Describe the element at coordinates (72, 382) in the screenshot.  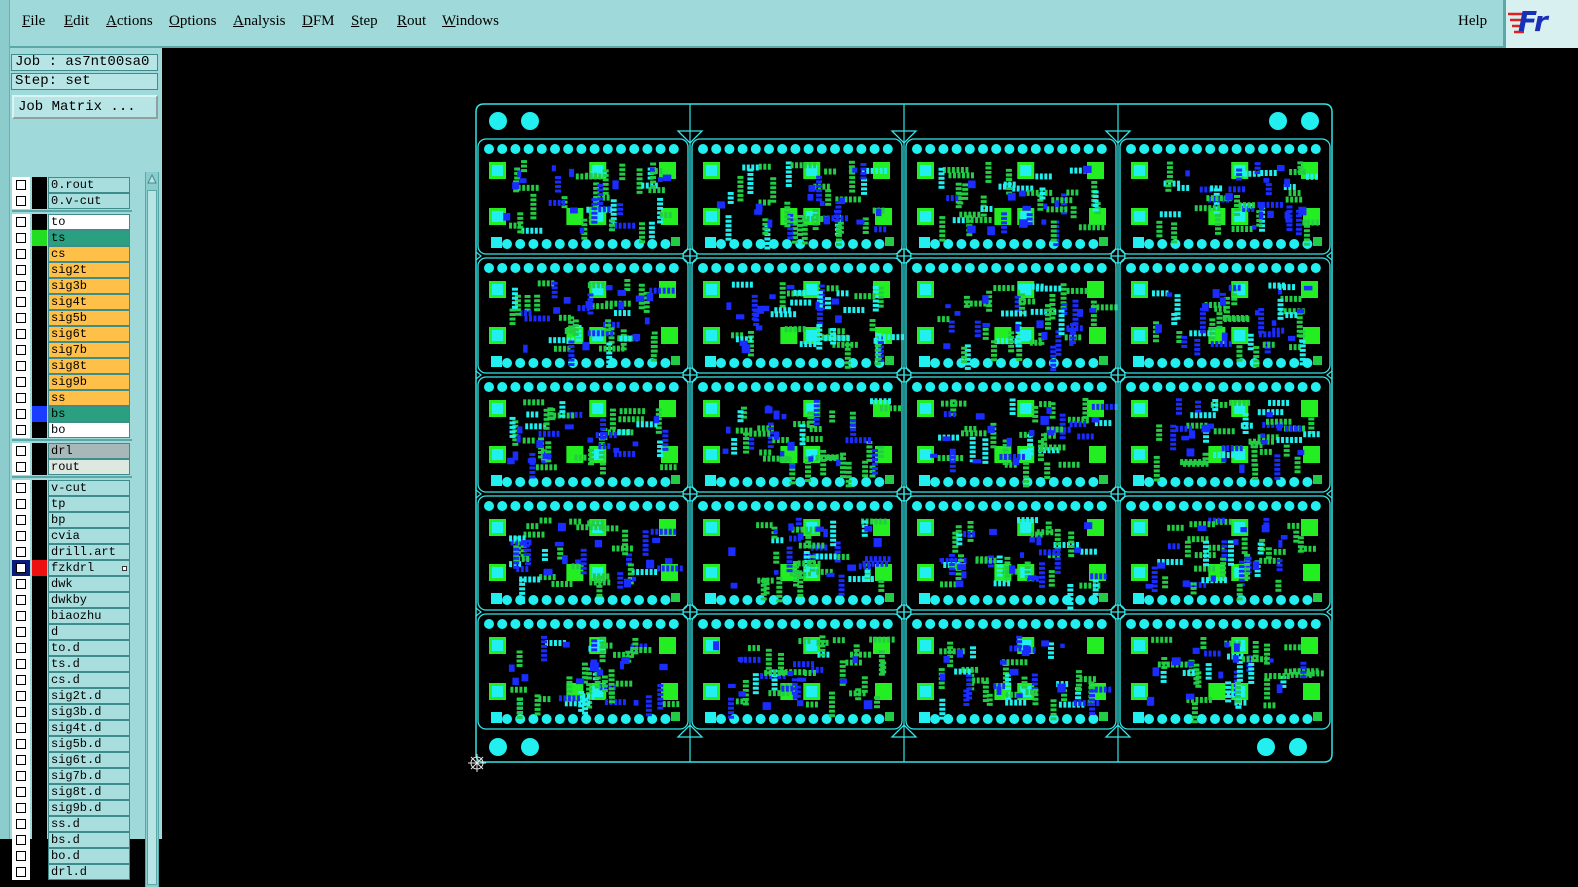
I see `layer-row: sig9b` at that location.